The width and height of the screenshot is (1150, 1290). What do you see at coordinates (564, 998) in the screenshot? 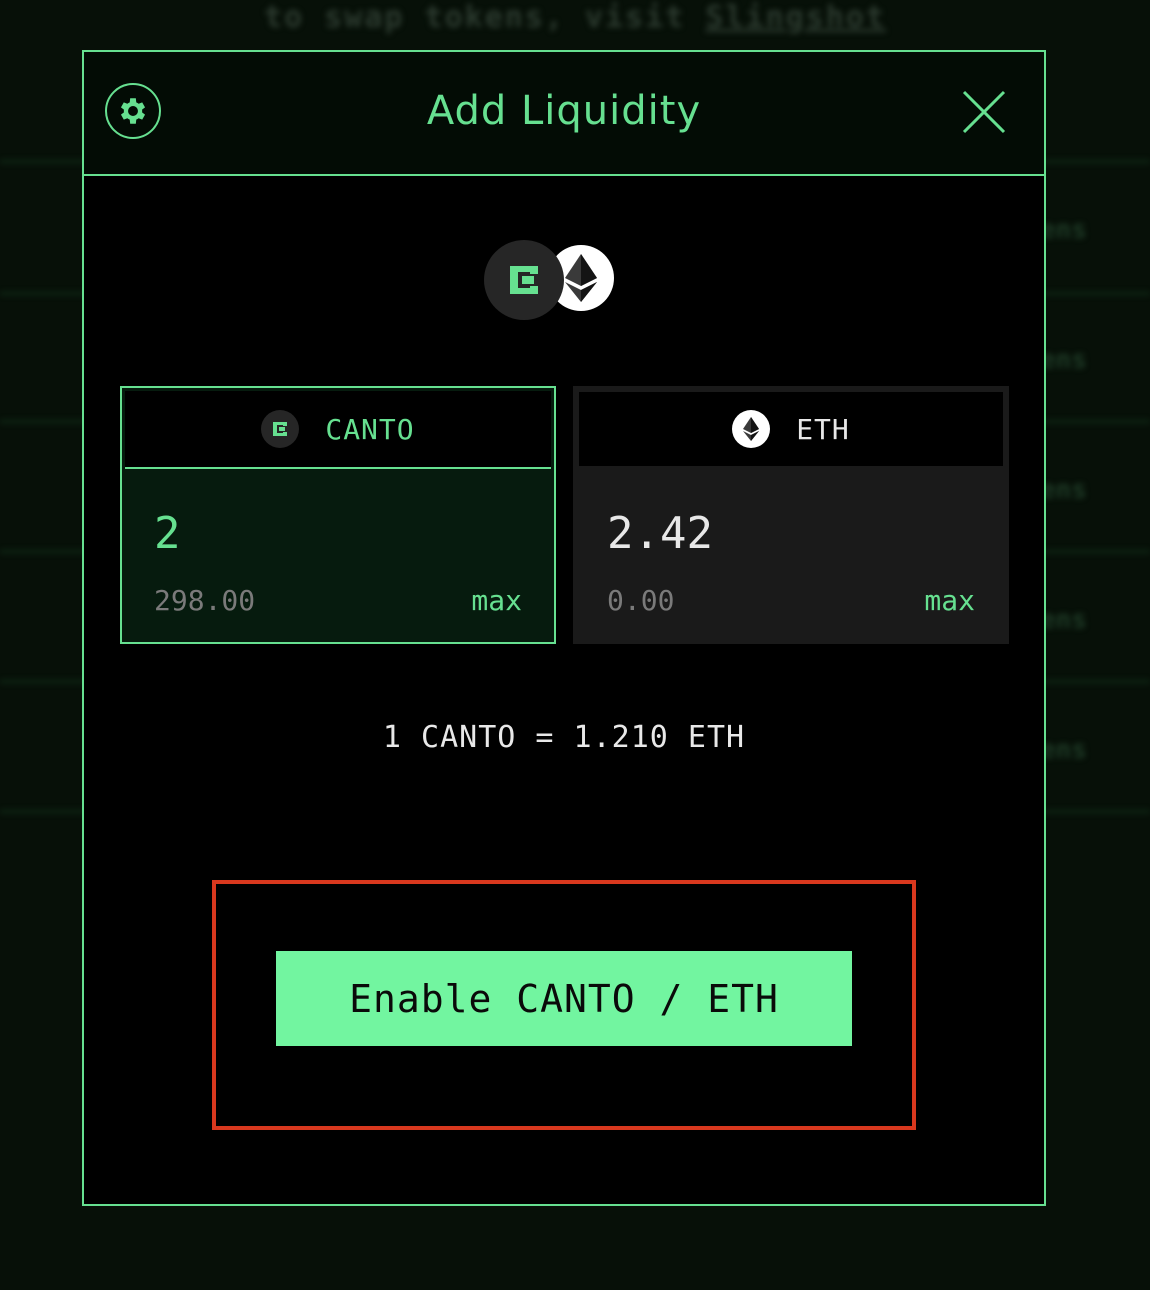
I see `enable-button: Enable CANTO / ETH` at bounding box center [564, 998].